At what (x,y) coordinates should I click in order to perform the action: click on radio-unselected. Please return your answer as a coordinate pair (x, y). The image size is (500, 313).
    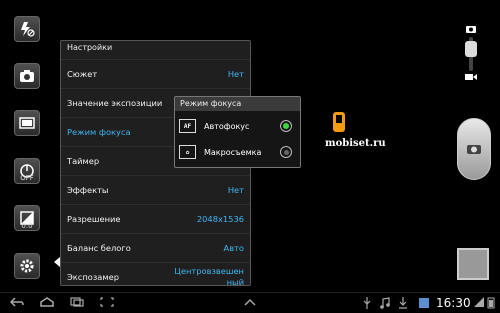
    Looking at the image, I should click on (286, 152).